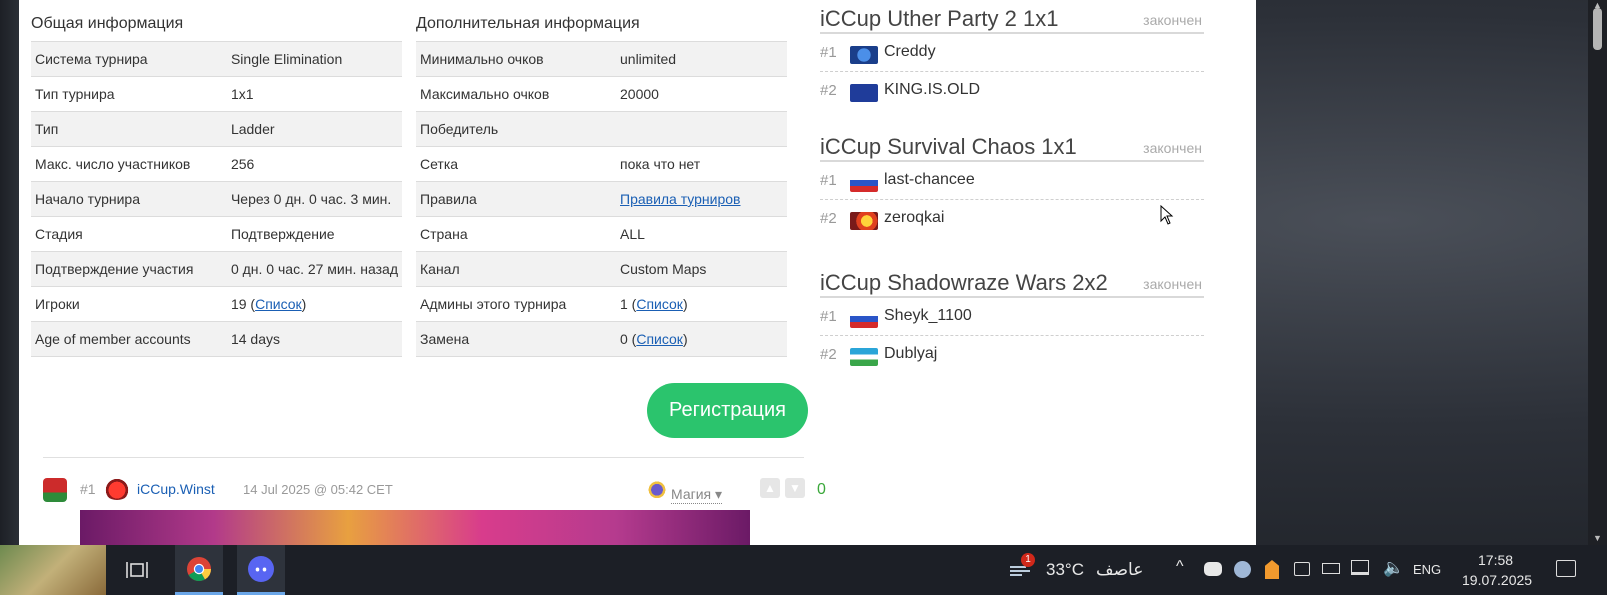  What do you see at coordinates (795, 488) in the screenshot?
I see `thumbs-down-icon: ▼` at bounding box center [795, 488].